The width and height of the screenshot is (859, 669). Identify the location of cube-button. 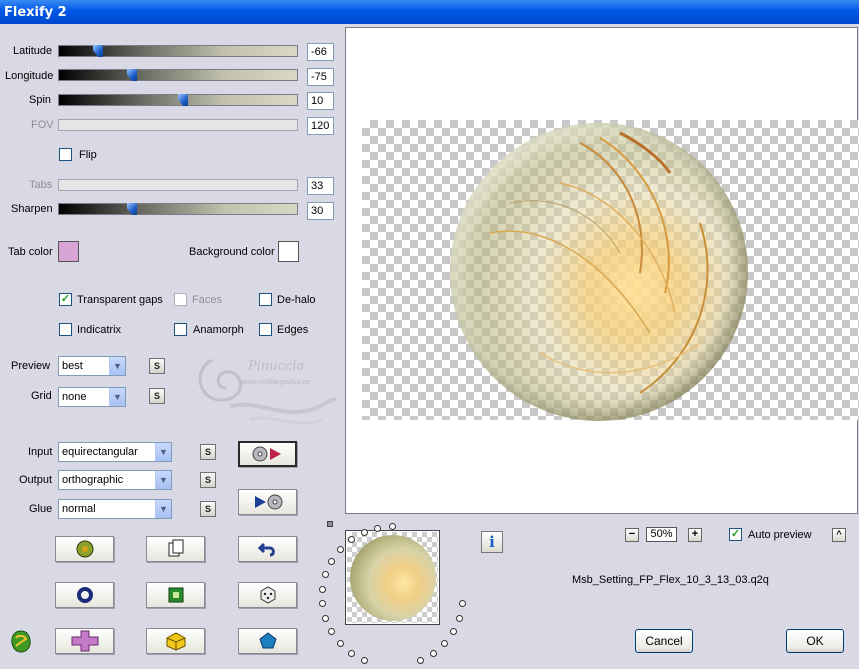
(175, 641).